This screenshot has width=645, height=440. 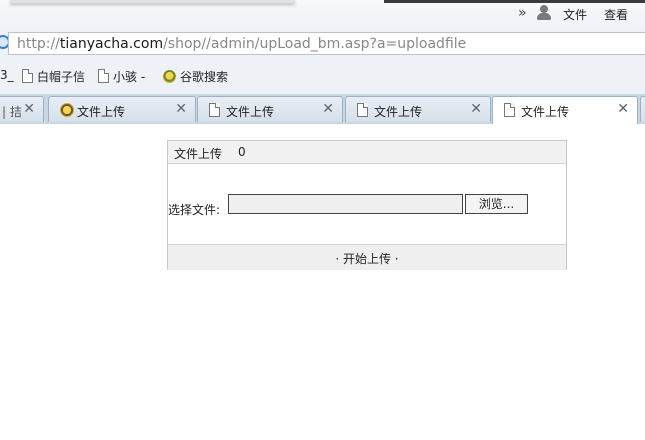 I want to click on user-icon, so click(x=544, y=13).